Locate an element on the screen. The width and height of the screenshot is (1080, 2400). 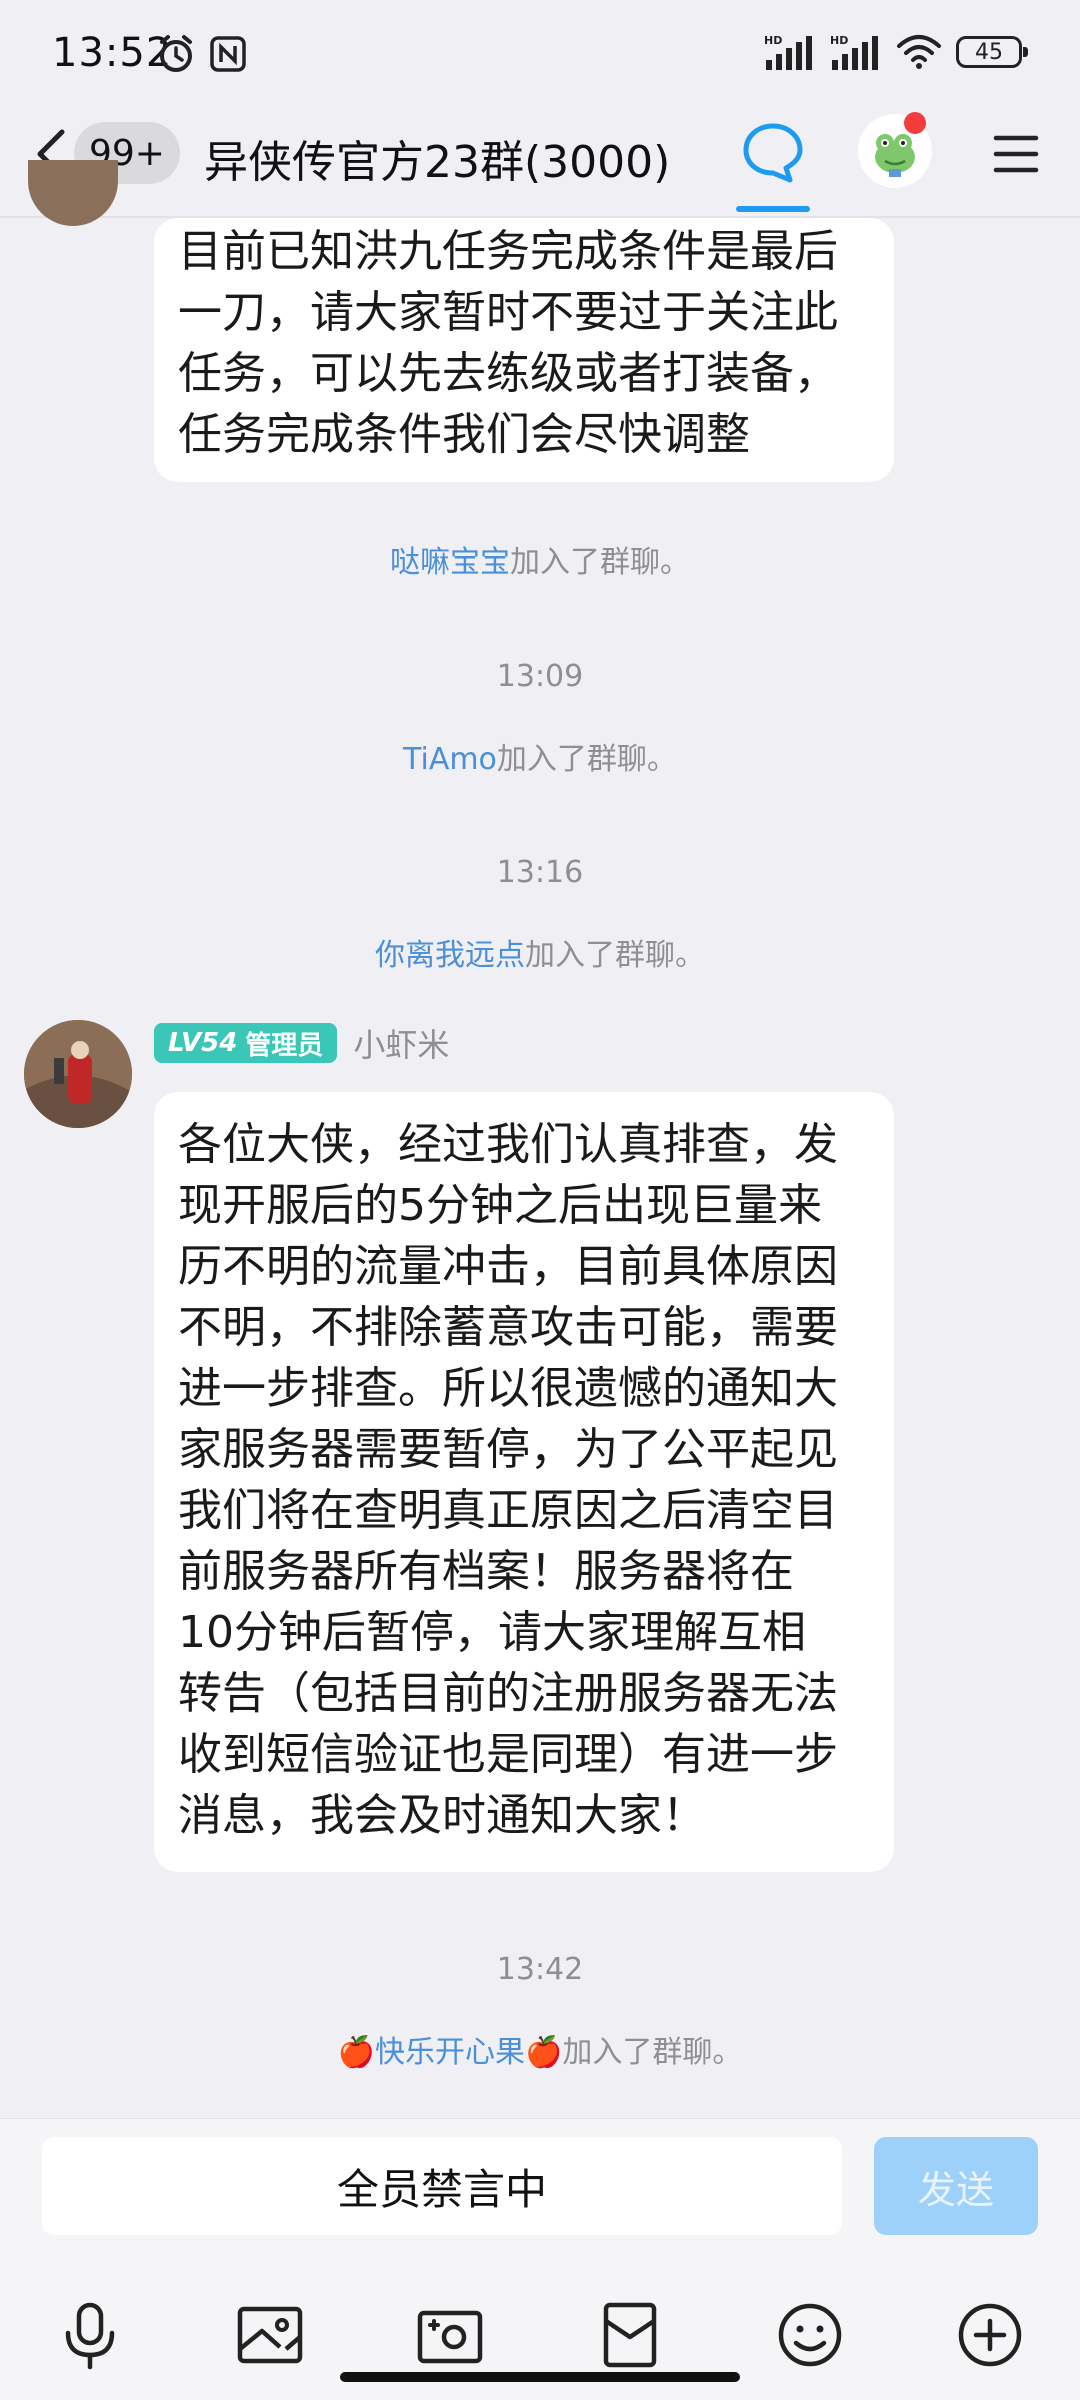
system-join-notice: TiAmo加入了群聊。 is located at coordinates (540, 756).